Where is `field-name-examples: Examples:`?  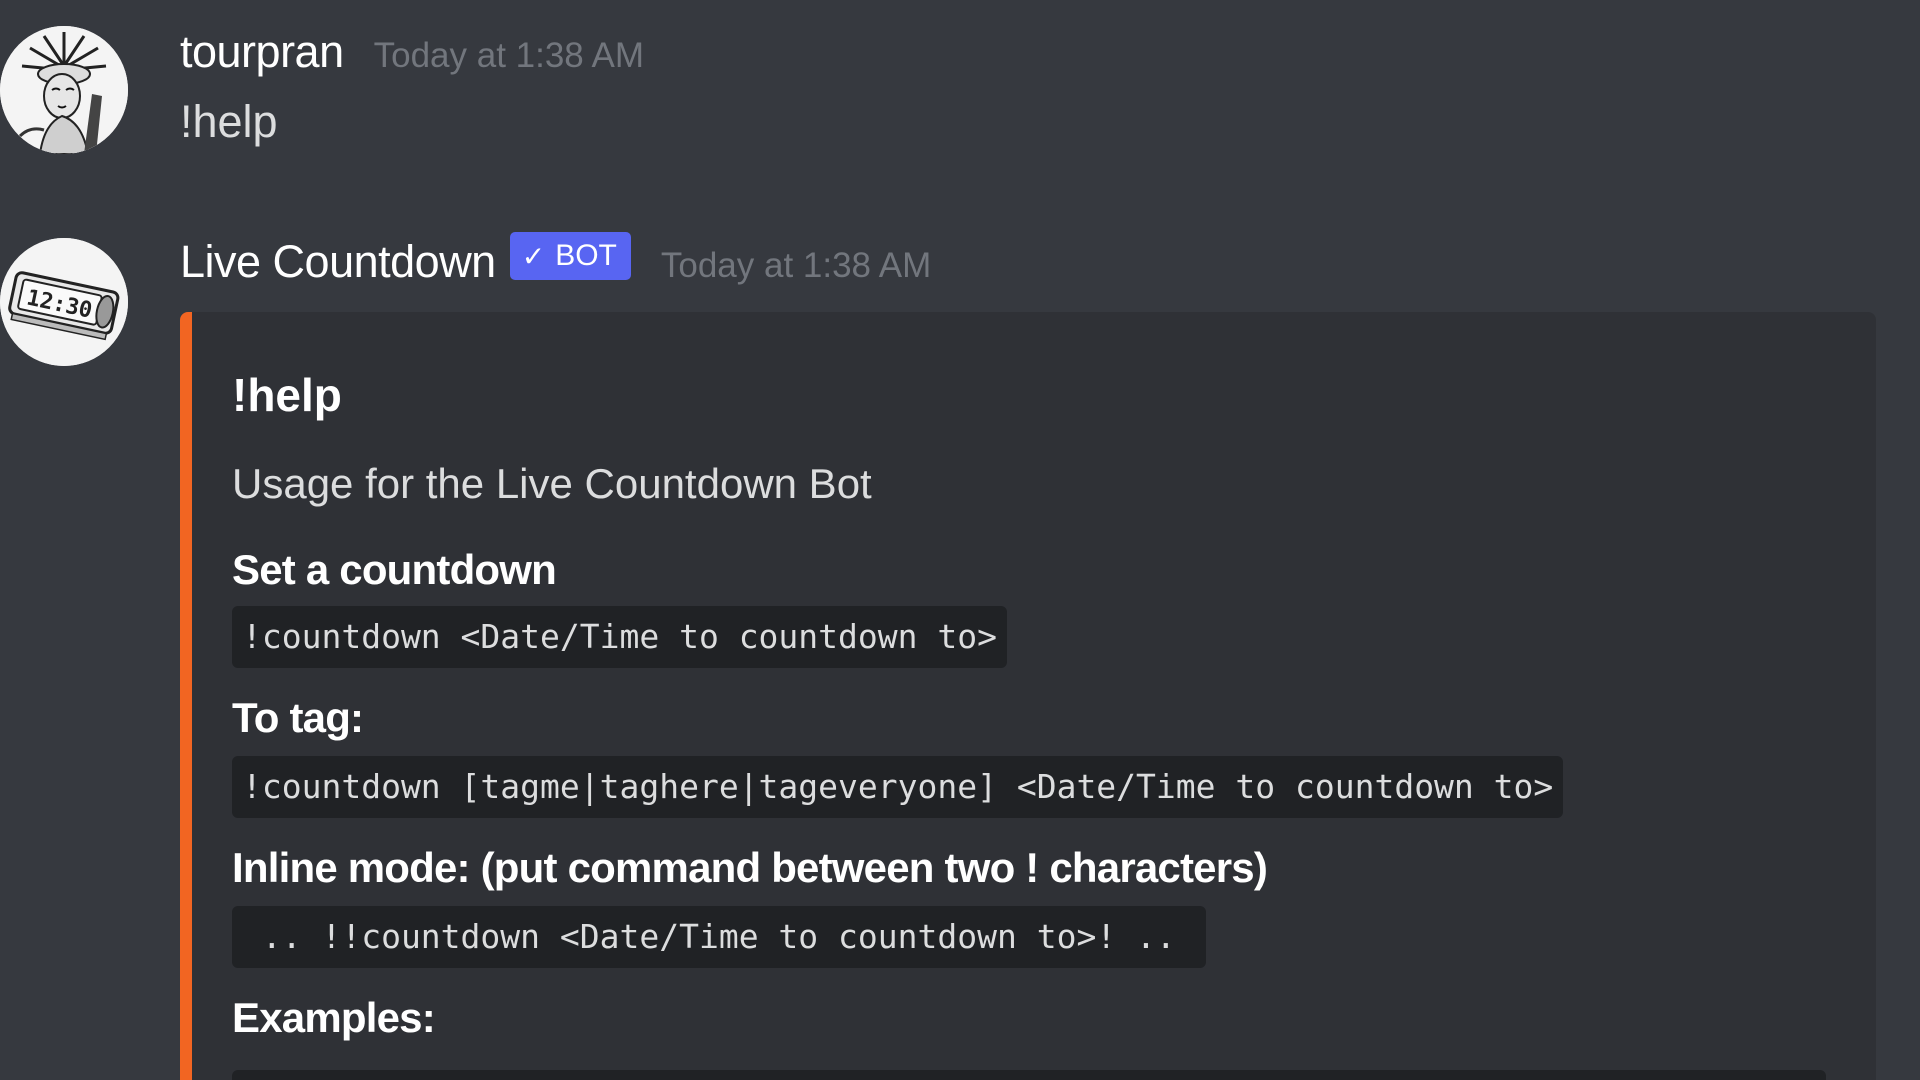 field-name-examples: Examples: is located at coordinates (334, 1017).